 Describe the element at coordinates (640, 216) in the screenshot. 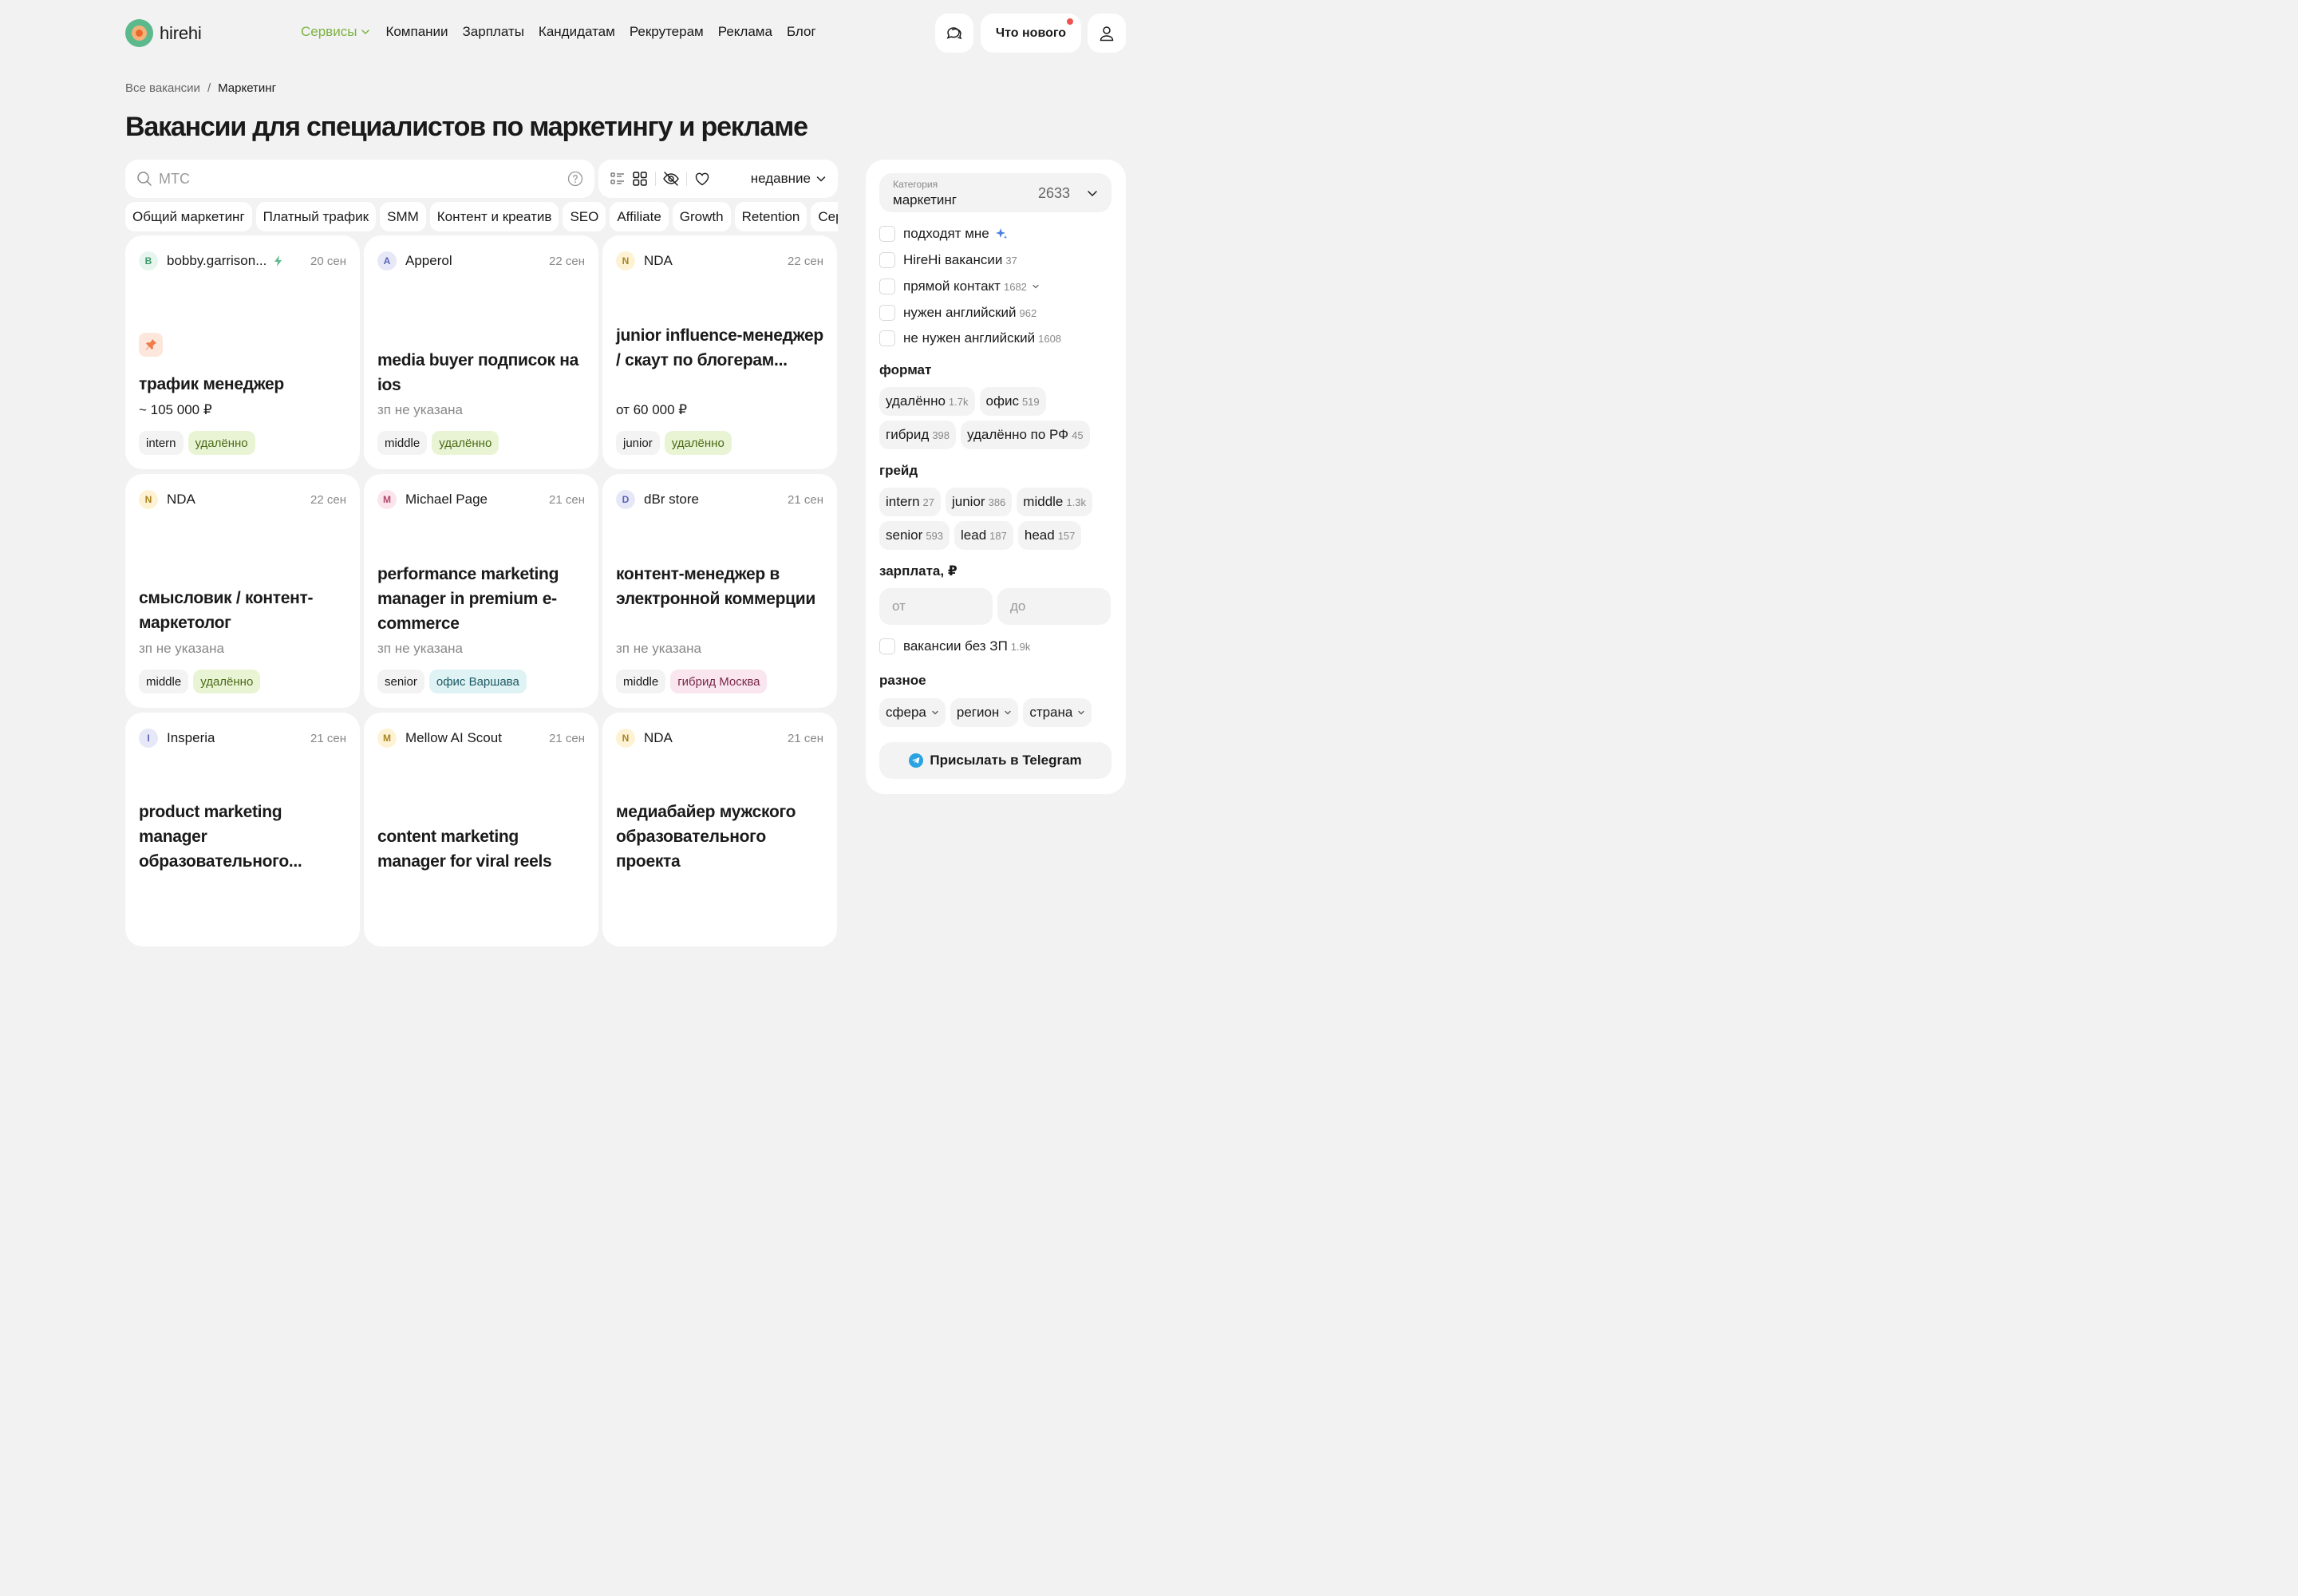

I see `chip-affiliate: Affiliate` at that location.